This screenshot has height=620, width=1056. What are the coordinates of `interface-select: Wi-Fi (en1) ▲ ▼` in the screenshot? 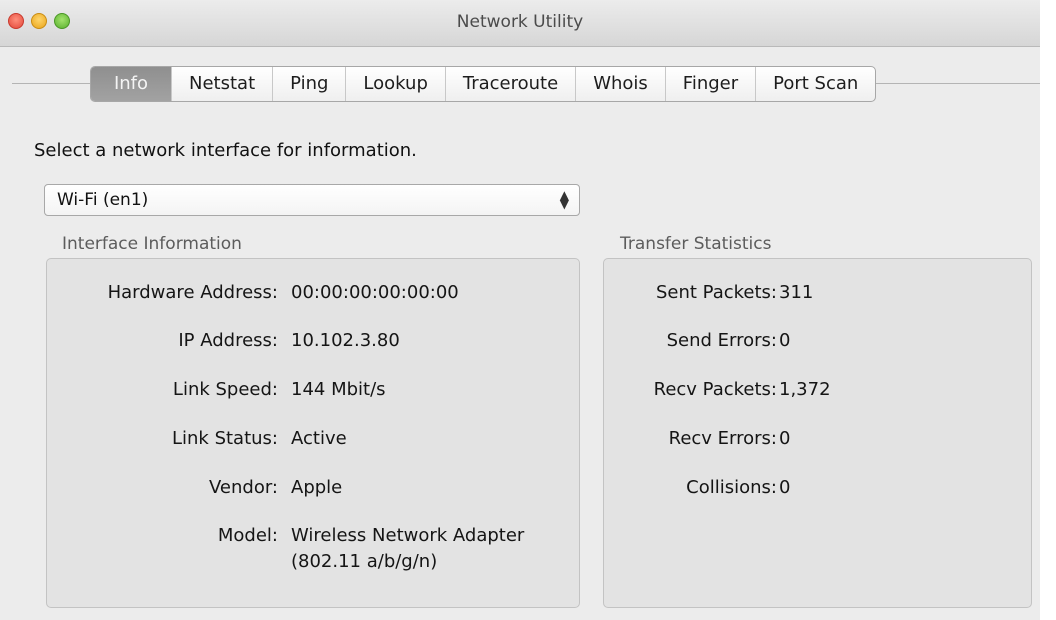 It's located at (312, 200).